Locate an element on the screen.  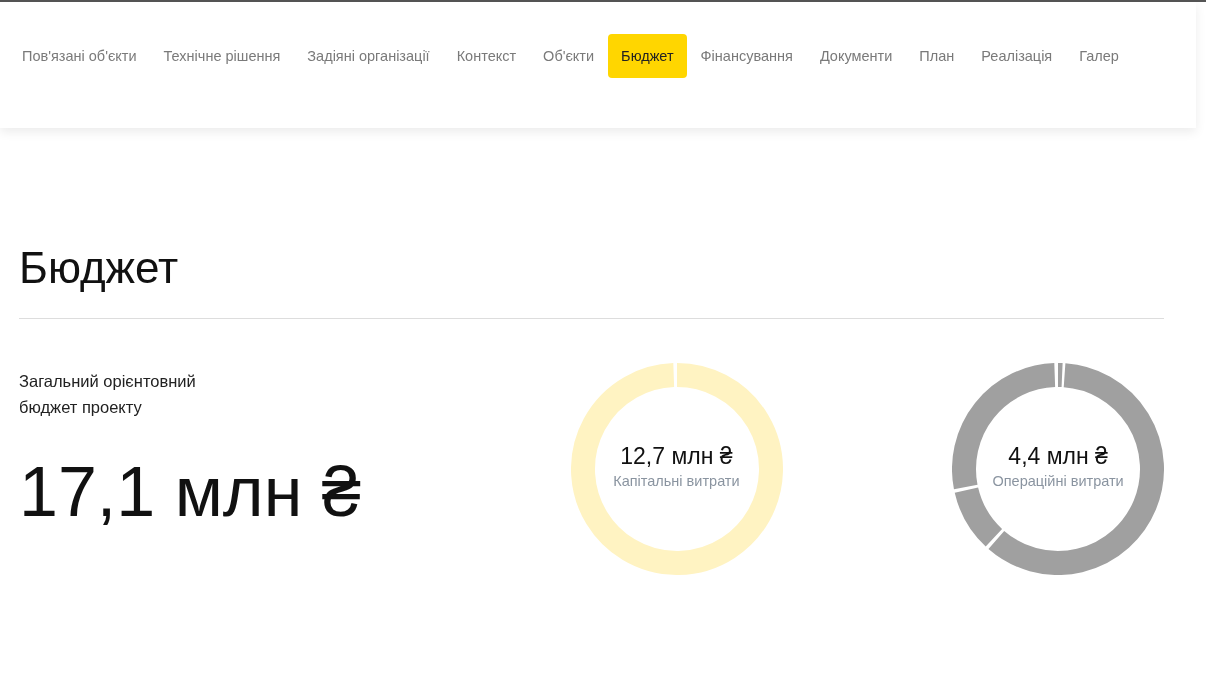
amount-value: 4,4 млн ₴ is located at coordinates (1058, 456).